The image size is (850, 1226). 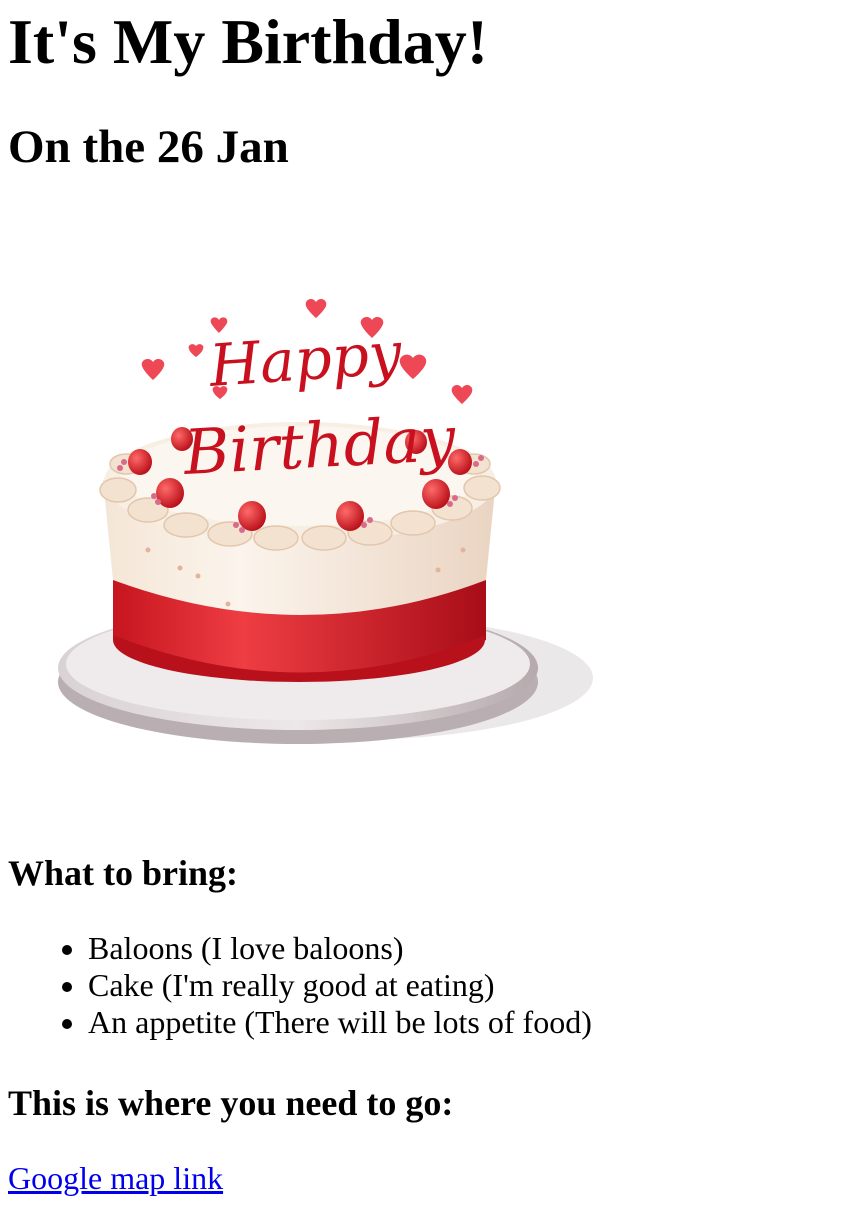 I want to click on svg-text: Birthday, so click(x=319, y=445).